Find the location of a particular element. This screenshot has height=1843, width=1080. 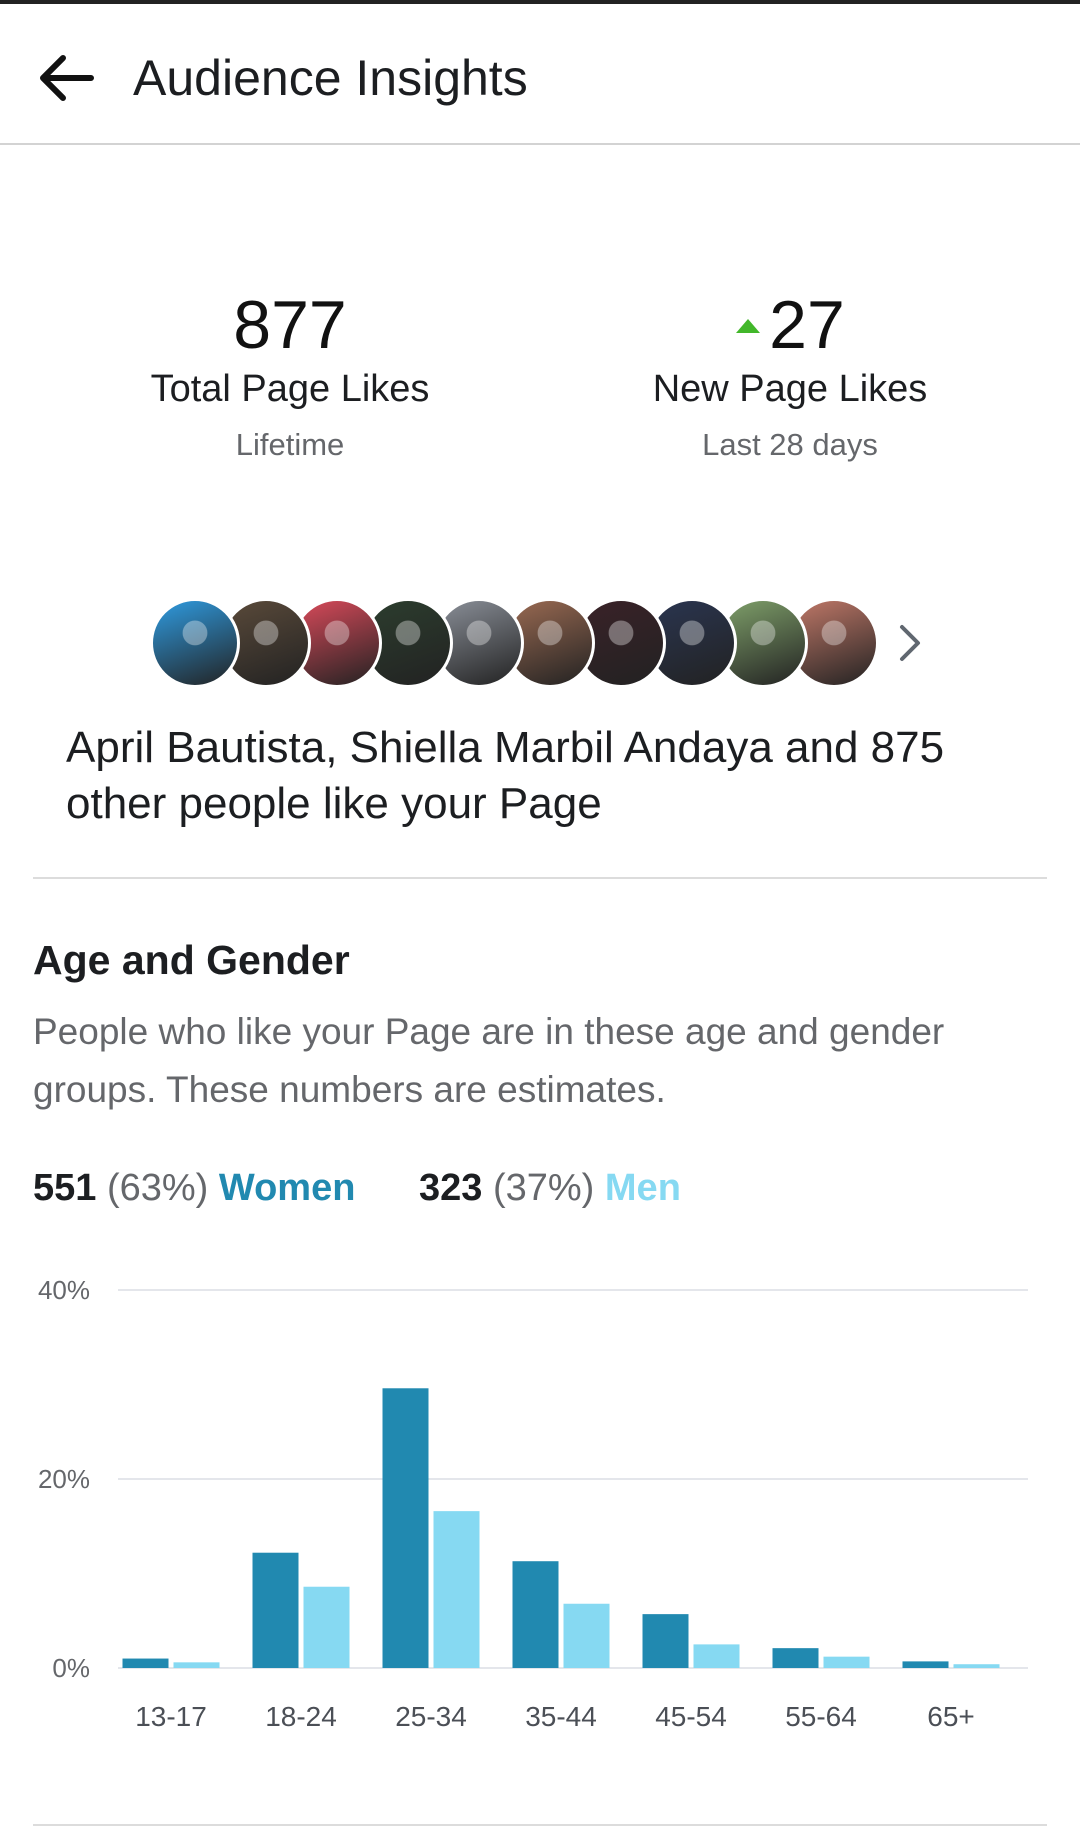

new-likes-value: 27 is located at coordinates (807, 325).